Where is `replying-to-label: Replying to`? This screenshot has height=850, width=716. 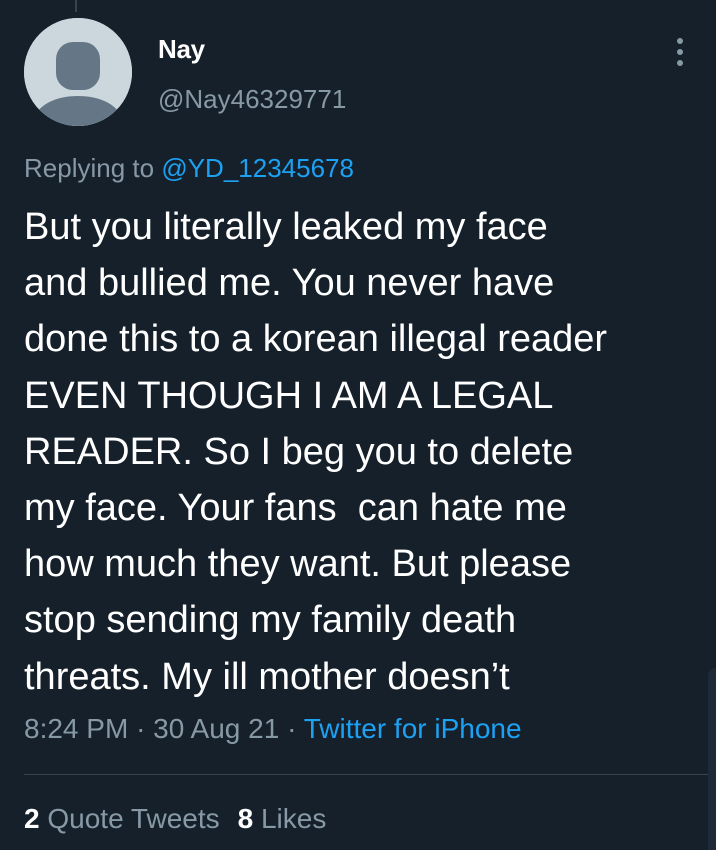 replying-to-label: Replying to is located at coordinates (89, 168).